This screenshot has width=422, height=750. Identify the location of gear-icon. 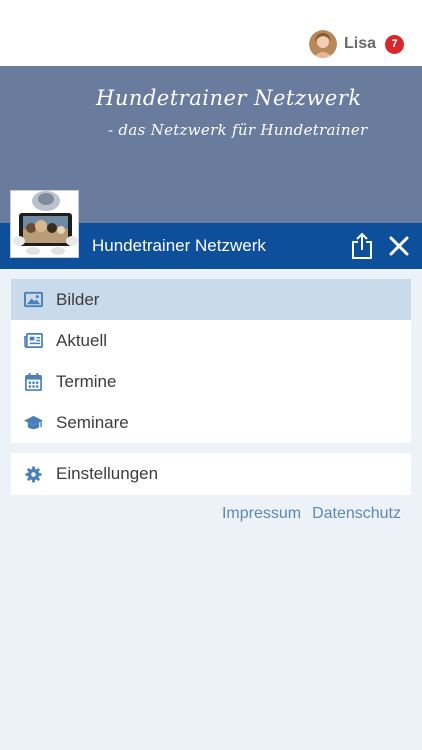
(33, 474).